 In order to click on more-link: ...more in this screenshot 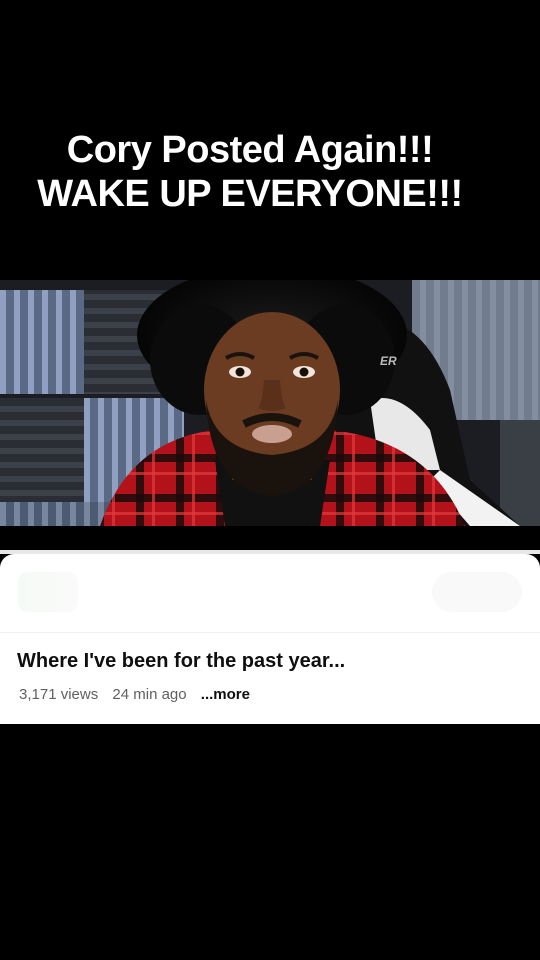, I will do `click(225, 694)`.